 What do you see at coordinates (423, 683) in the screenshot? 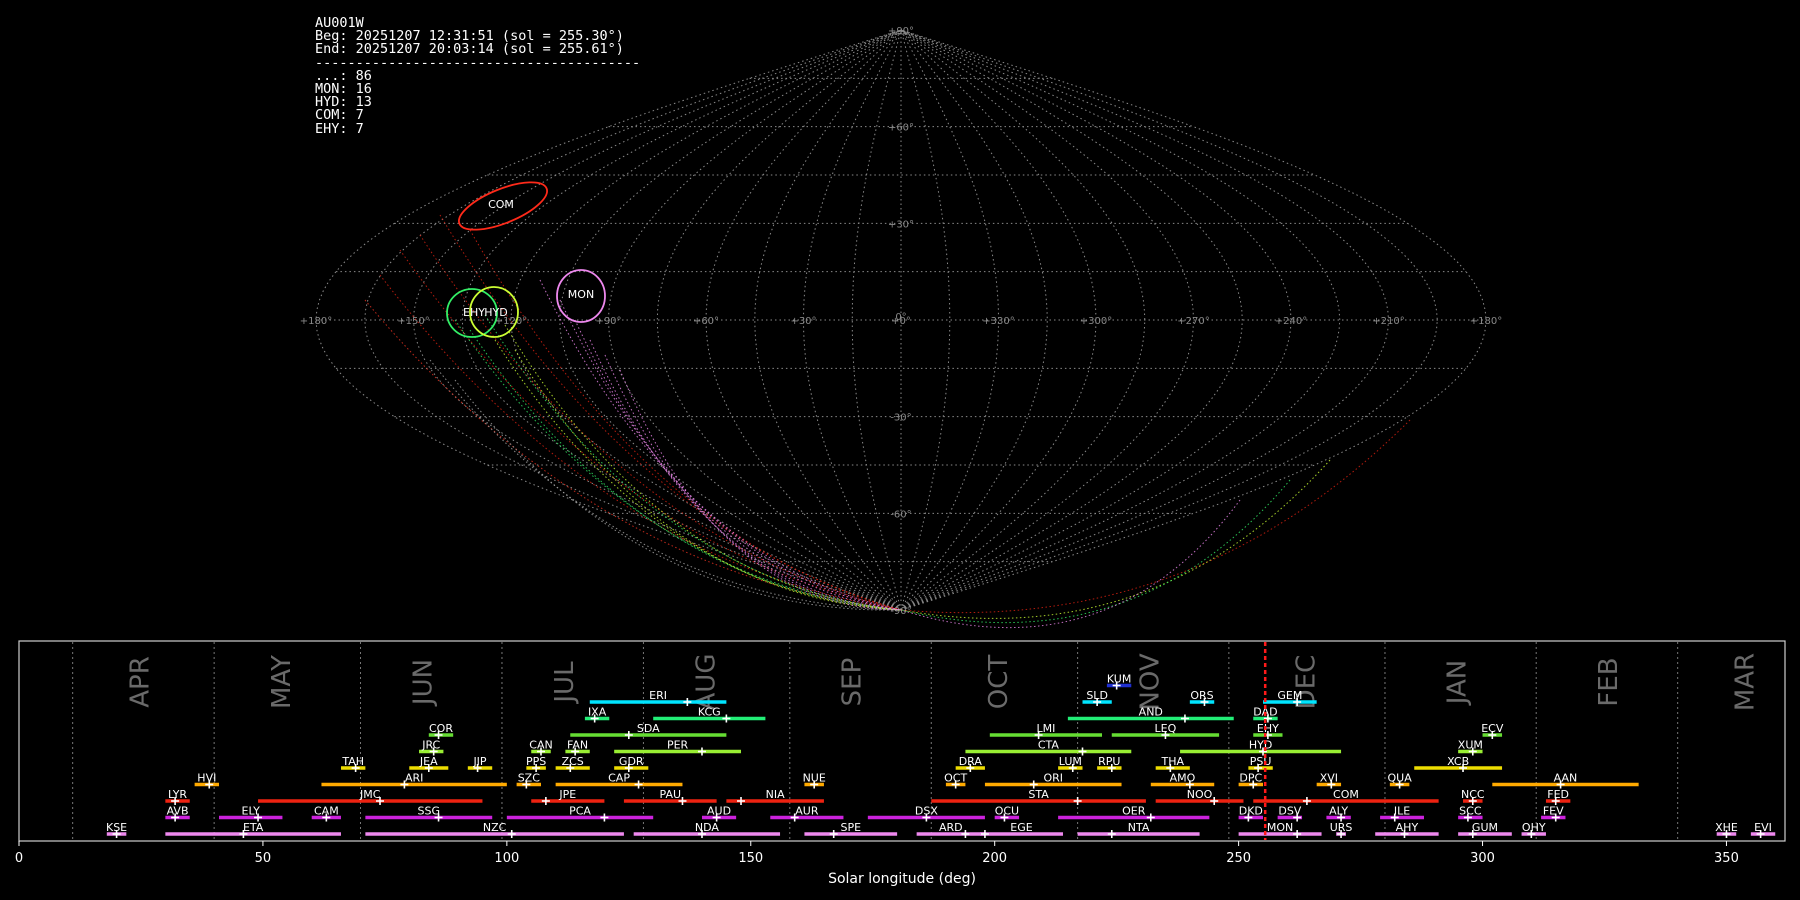
I see `month-label: JUN` at bounding box center [423, 683].